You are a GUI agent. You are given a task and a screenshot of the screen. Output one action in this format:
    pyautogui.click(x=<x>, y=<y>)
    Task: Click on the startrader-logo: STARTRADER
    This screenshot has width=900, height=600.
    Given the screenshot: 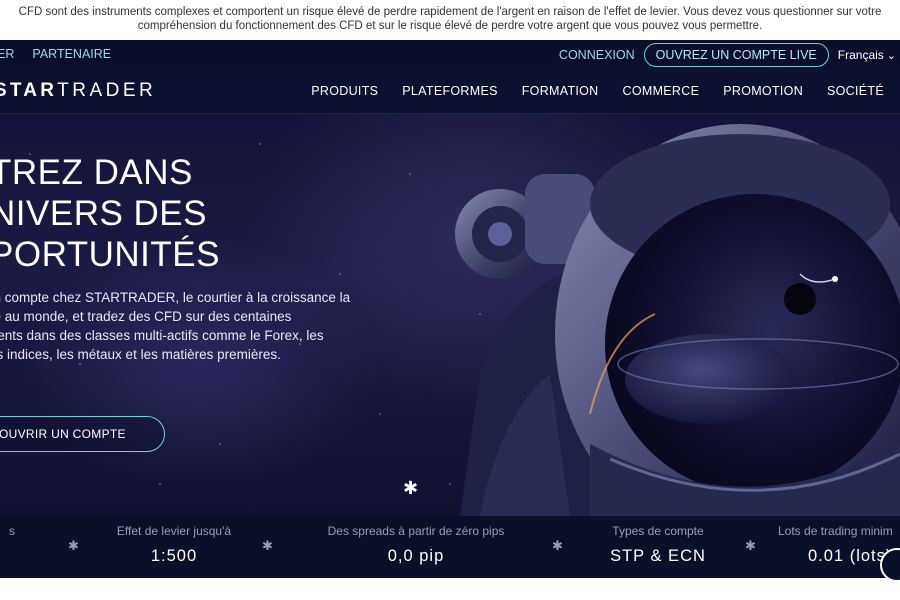 What is the action you would take?
    pyautogui.click(x=78, y=91)
    